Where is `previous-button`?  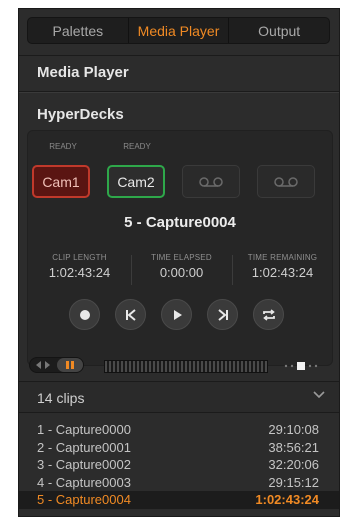 previous-button is located at coordinates (130, 314).